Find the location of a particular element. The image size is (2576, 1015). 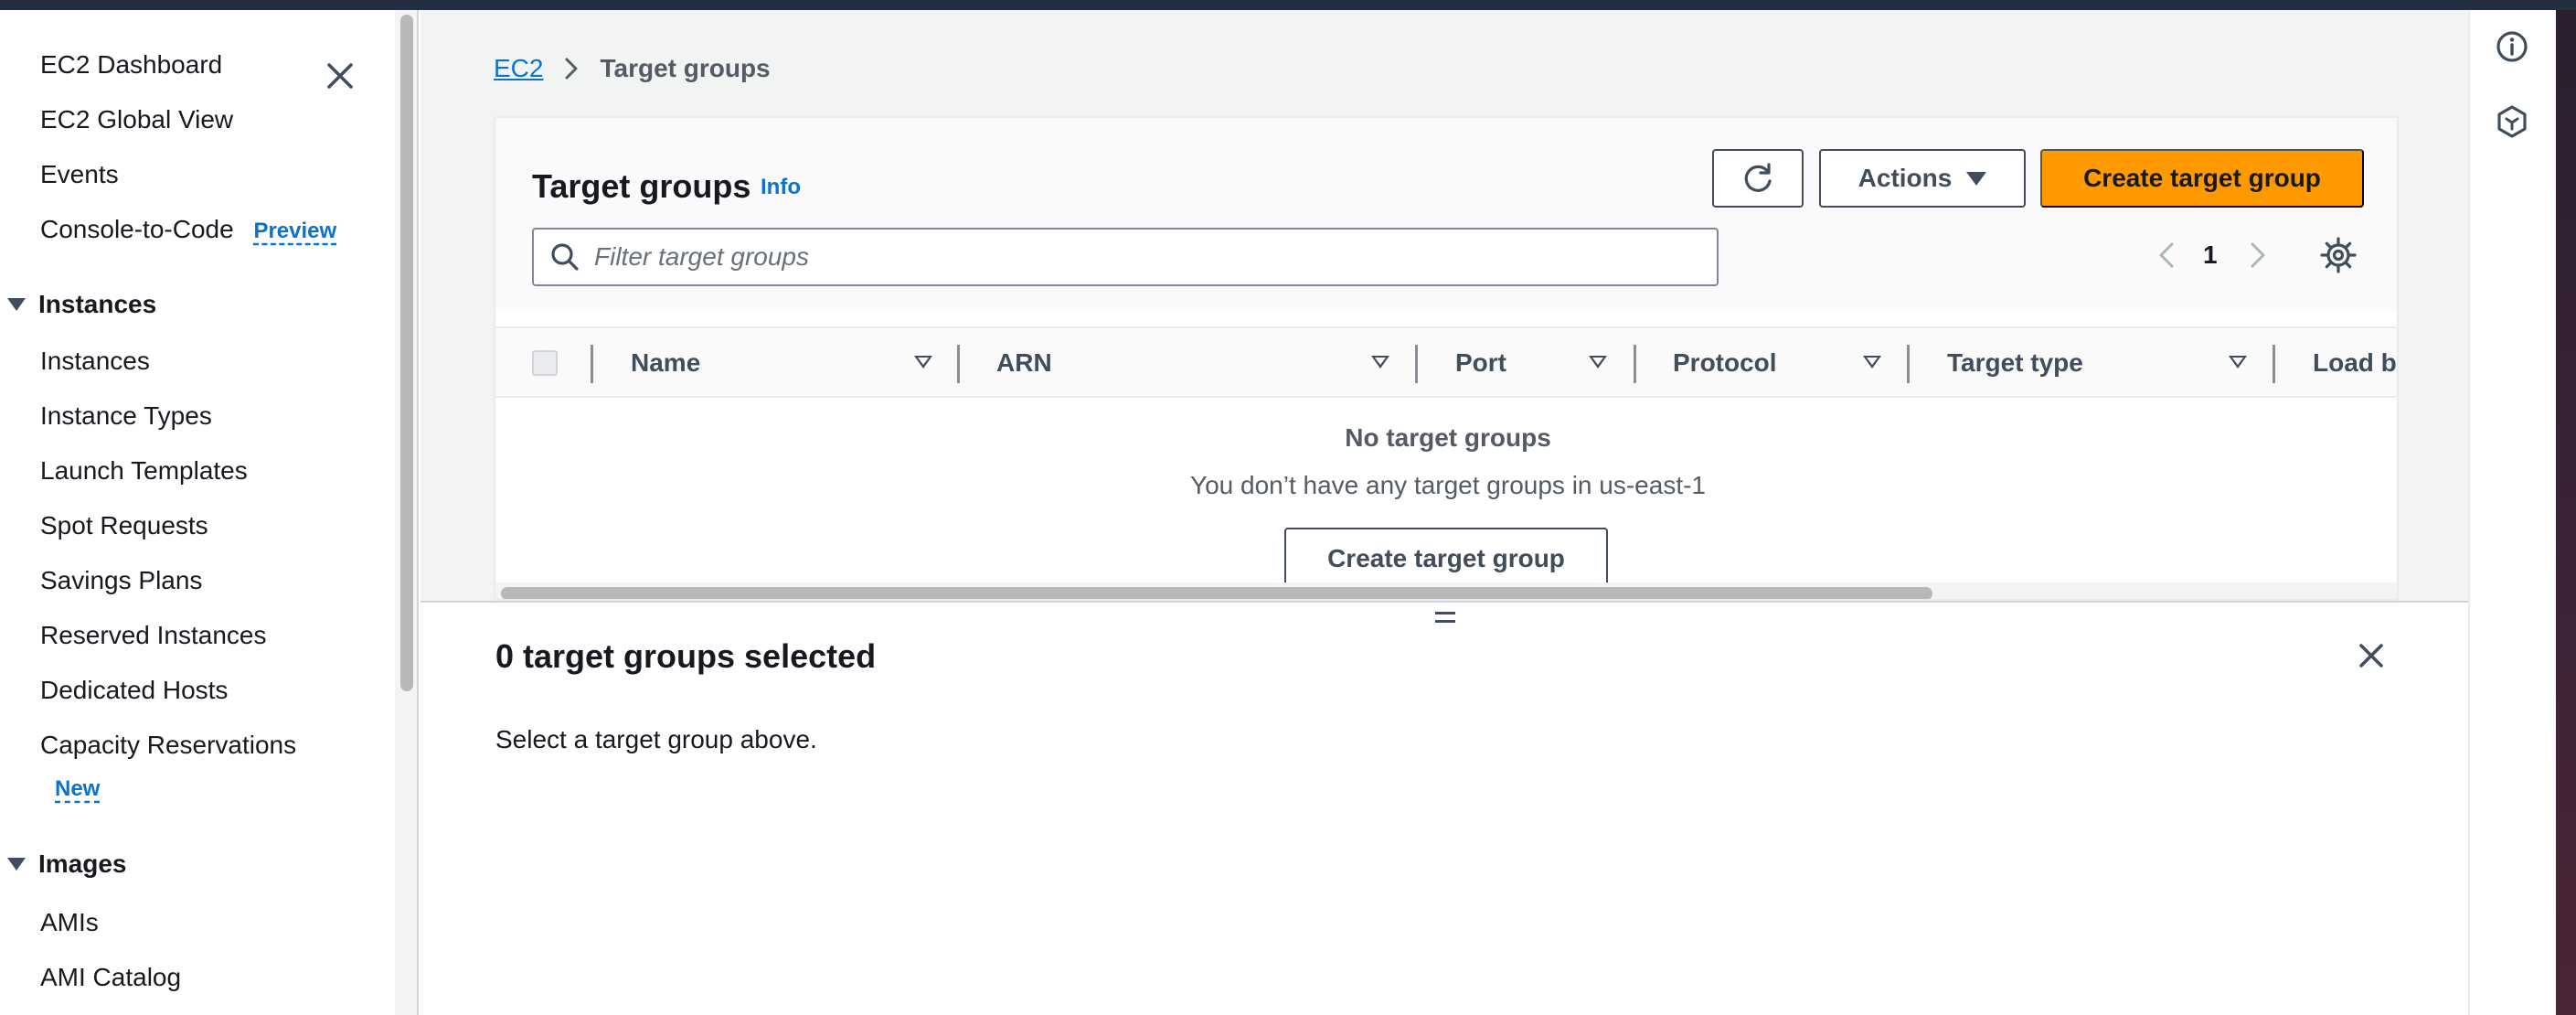

desktop-background-edge is located at coordinates (2566, 512).